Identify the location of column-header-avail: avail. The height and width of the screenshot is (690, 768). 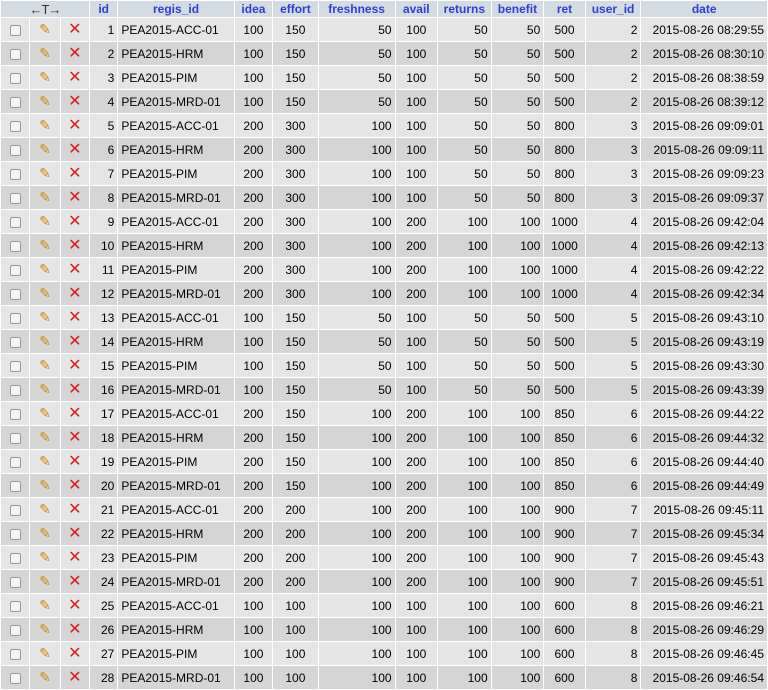
(416, 9).